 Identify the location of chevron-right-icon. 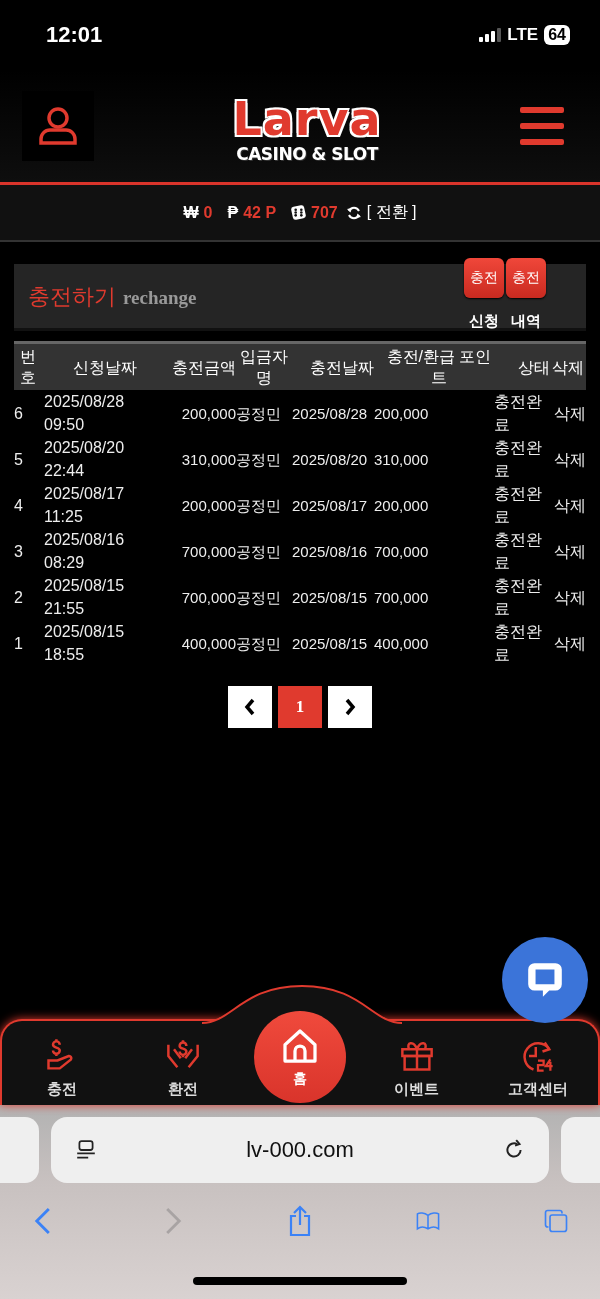
(350, 707).